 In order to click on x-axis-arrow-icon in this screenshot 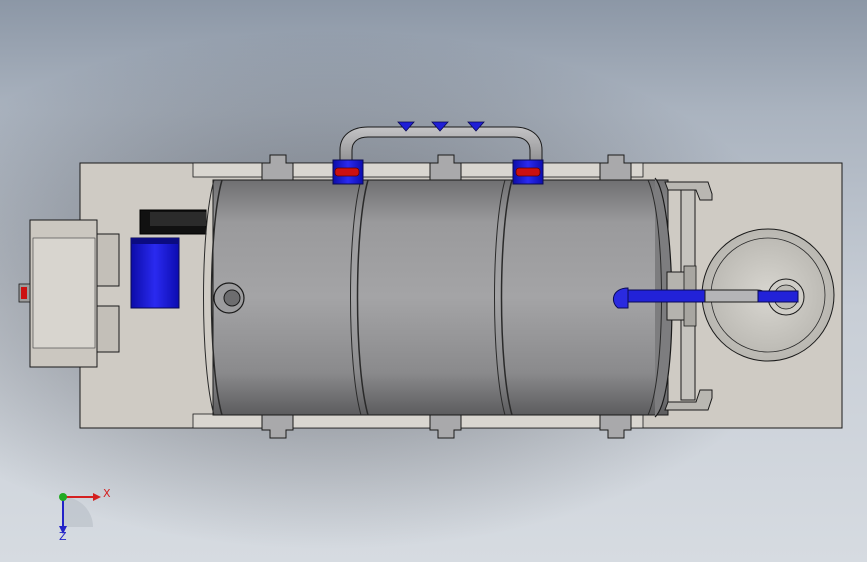, I will do `click(97, 497)`.